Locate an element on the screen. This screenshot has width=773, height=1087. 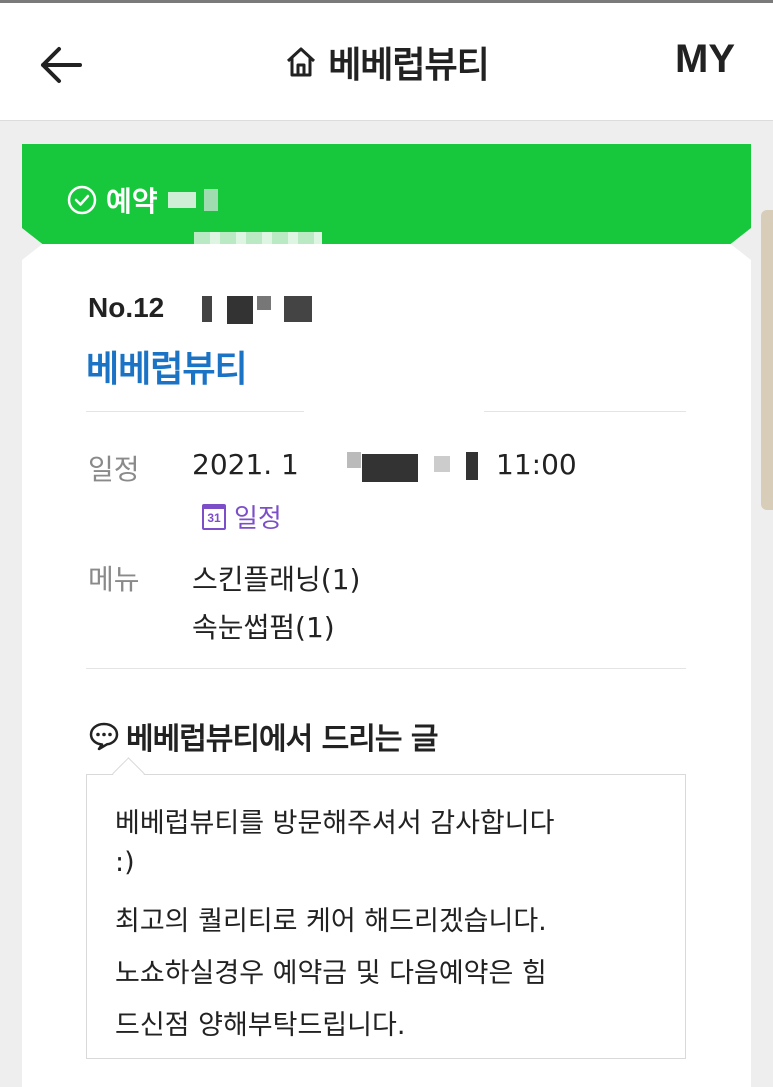
reservation-status-banner: 예약 is located at coordinates (386, 194).